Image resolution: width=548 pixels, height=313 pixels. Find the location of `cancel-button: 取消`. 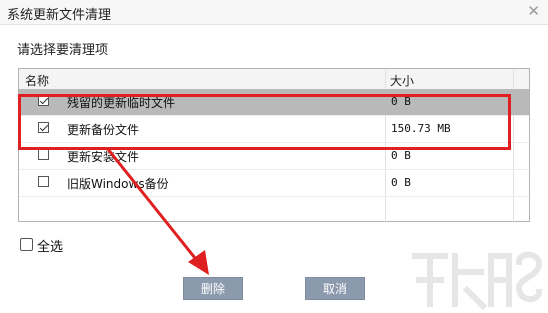

cancel-button: 取消 is located at coordinates (335, 288).